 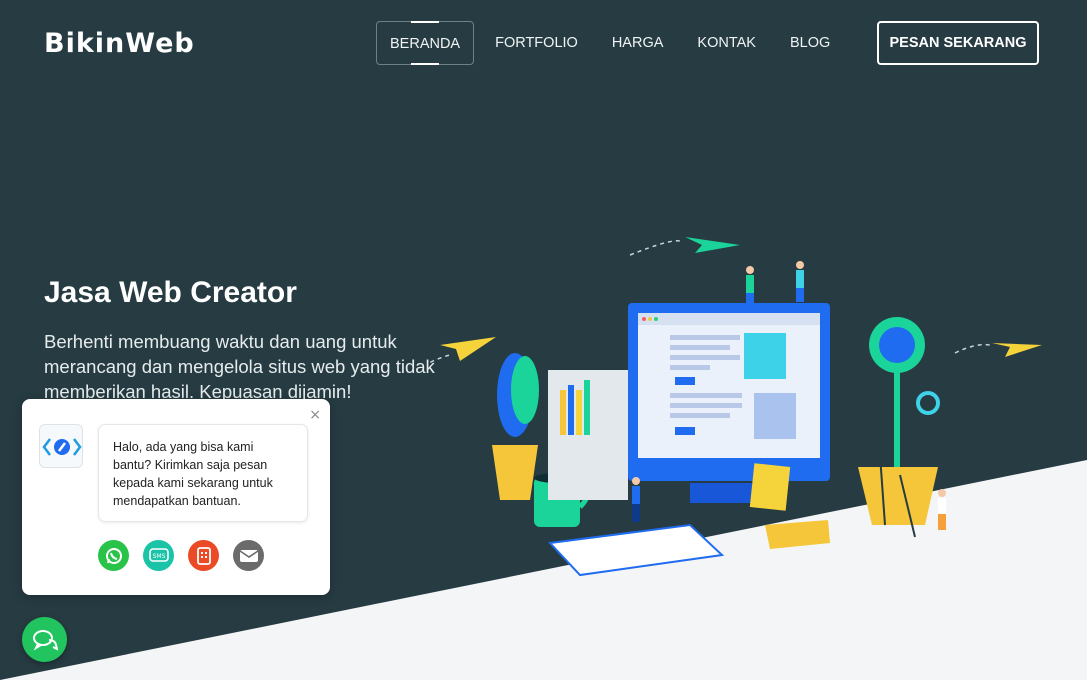 What do you see at coordinates (810, 43) in the screenshot?
I see `nav-item-blog: BLOG` at bounding box center [810, 43].